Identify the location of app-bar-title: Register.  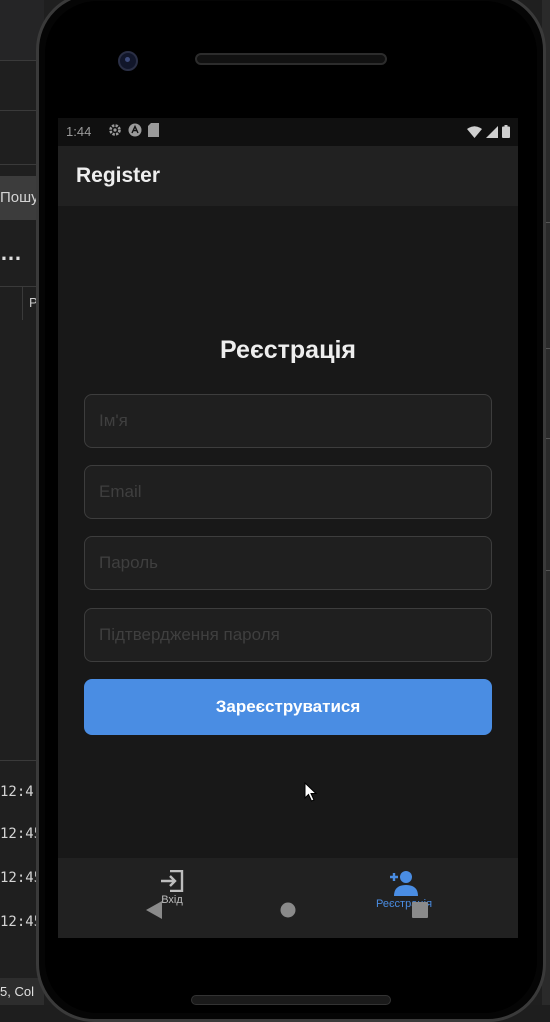
(118, 175).